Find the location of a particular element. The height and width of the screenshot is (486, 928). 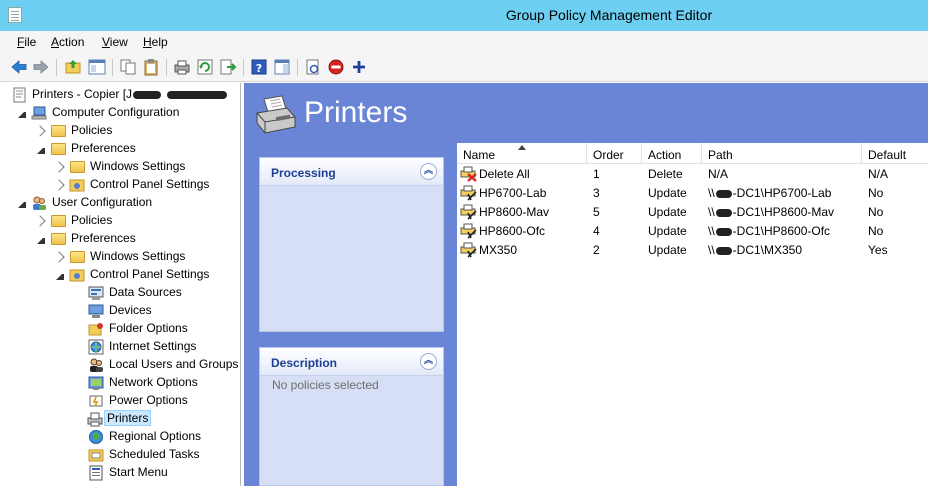

list-item: MX350 2 Update \\ -DC1\MX350 Yes is located at coordinates (692, 249).